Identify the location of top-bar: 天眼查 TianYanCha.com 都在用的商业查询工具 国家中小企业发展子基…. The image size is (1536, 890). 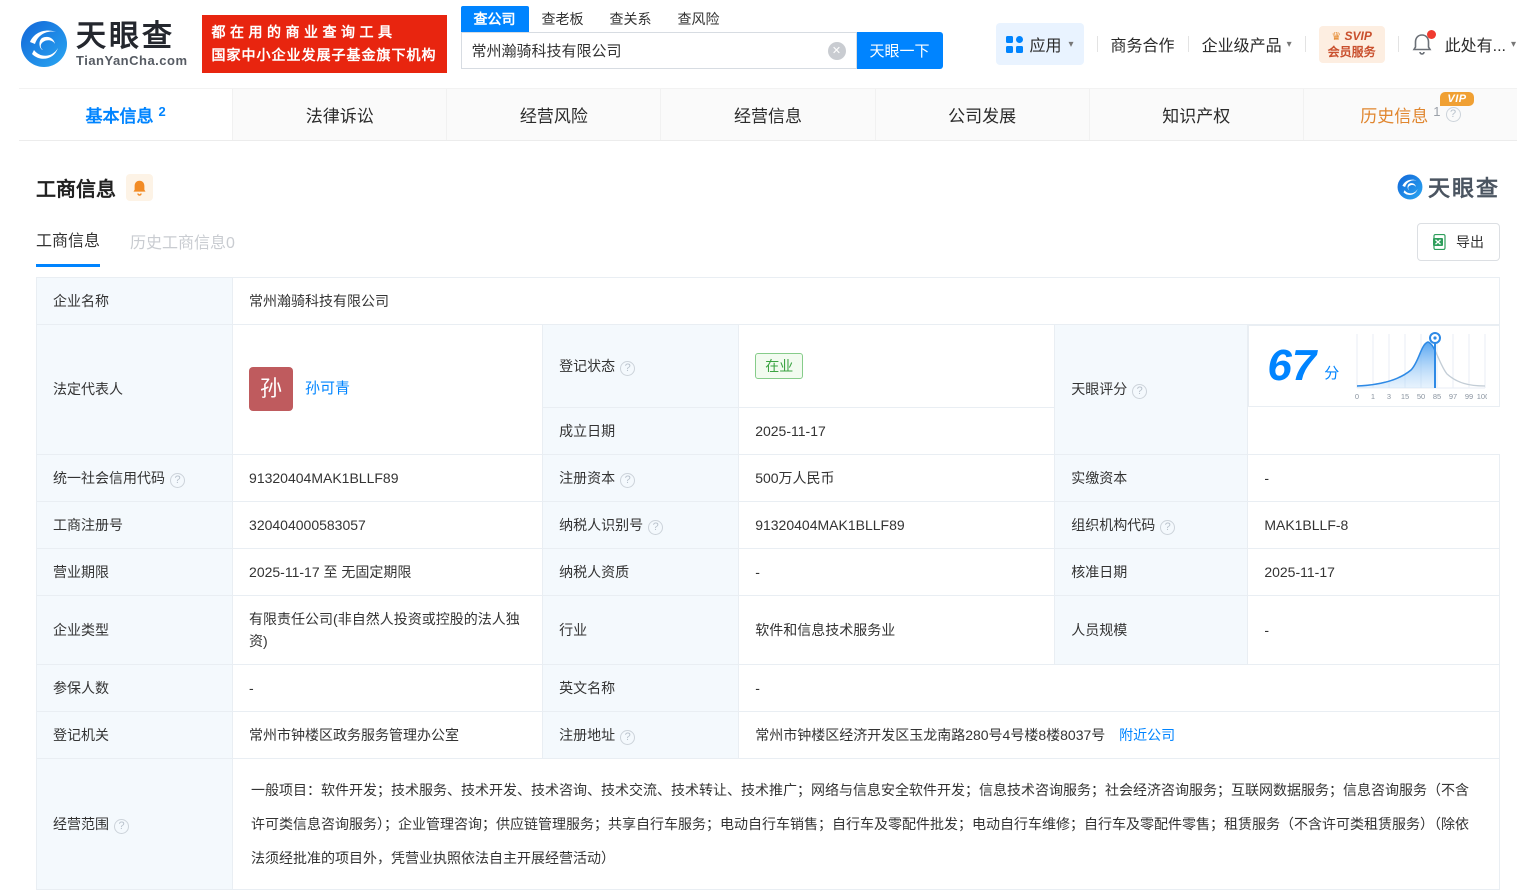
(768, 44).